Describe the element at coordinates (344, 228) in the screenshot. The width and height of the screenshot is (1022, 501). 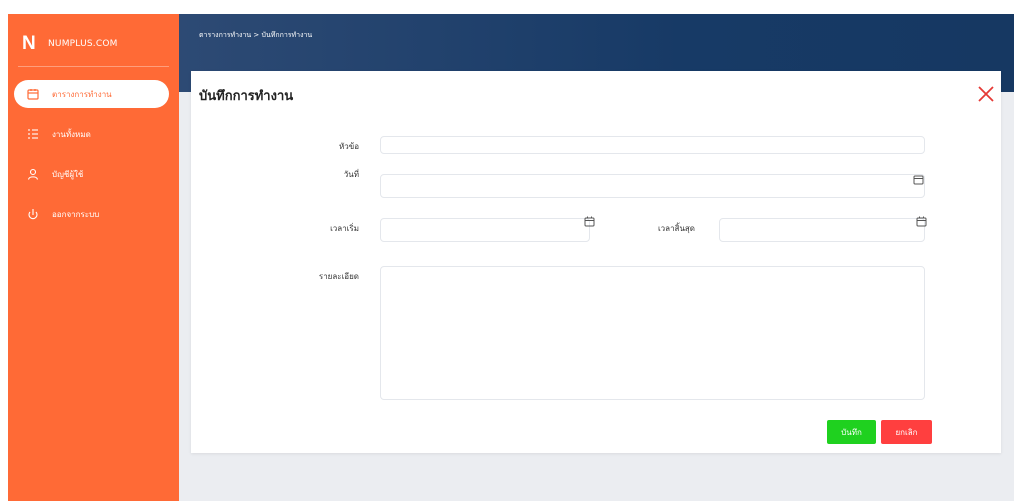
I see `start-time-label: เวลาเริ่ม` at that location.